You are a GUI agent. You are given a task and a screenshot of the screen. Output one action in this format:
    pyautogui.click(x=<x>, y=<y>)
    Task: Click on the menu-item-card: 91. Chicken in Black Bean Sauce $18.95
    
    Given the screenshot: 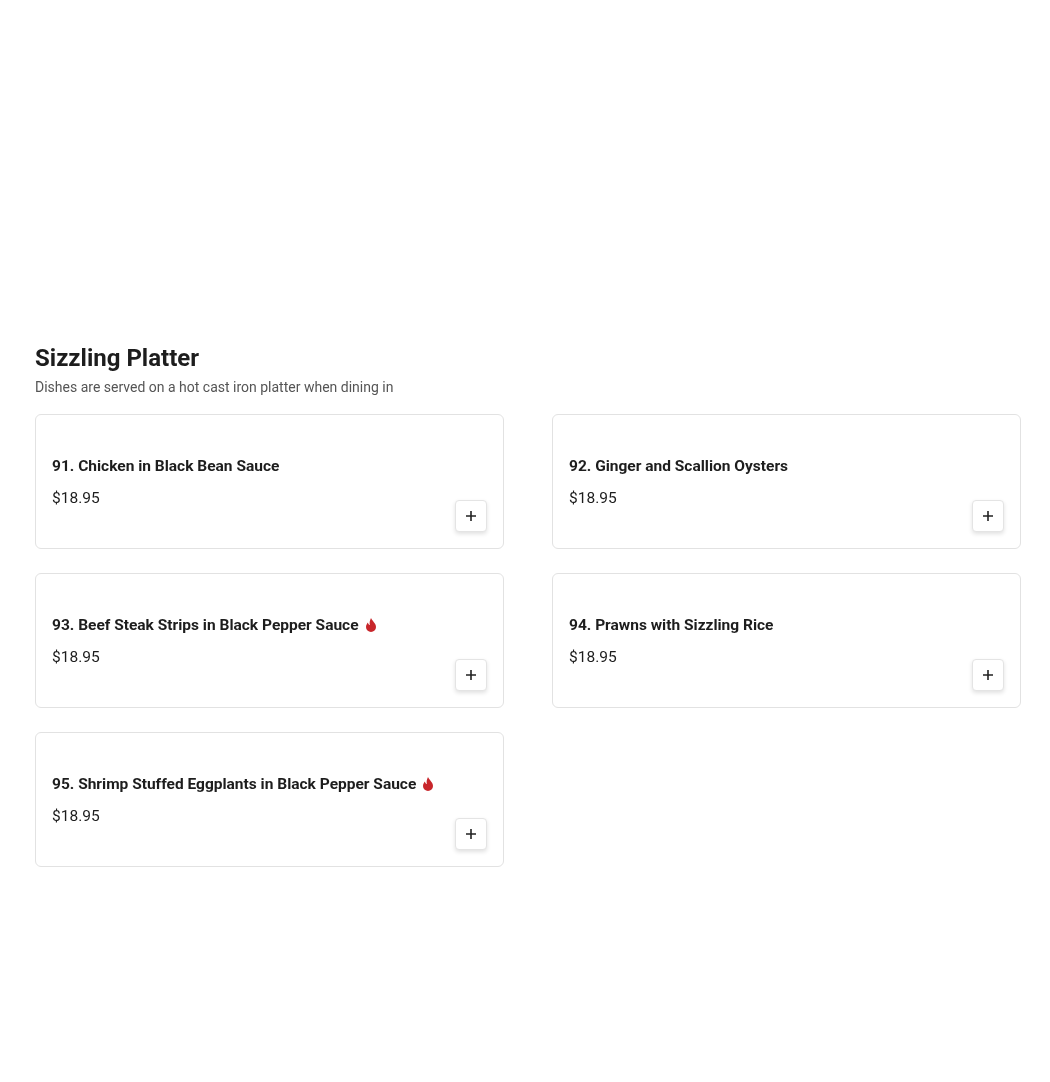 What is the action you would take?
    pyautogui.click(x=269, y=481)
    